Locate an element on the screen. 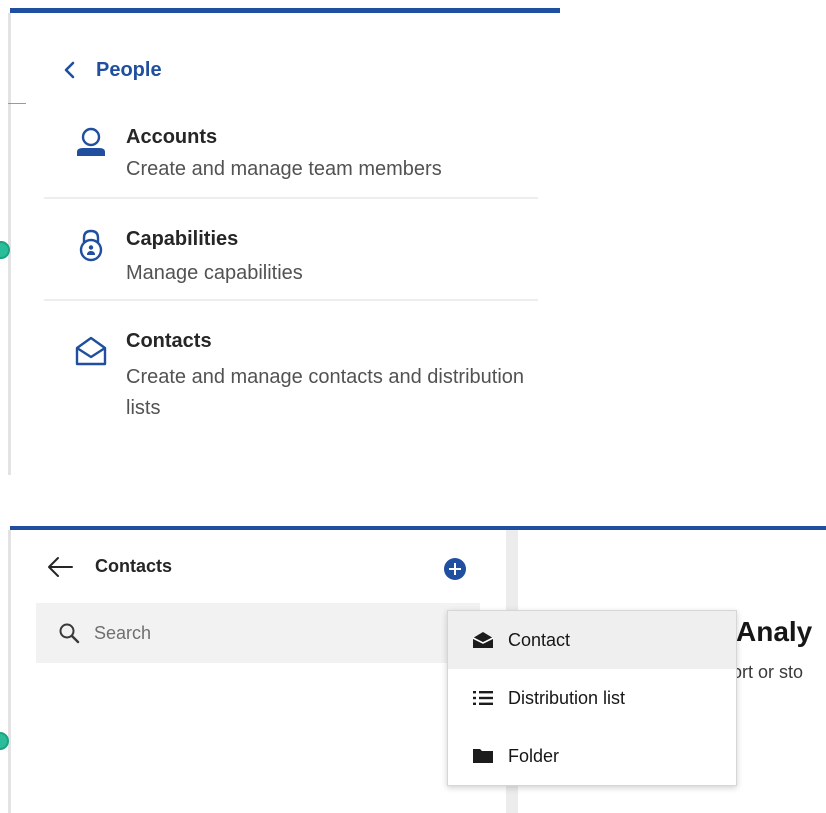 The image size is (826, 813). menu-item-description: Manage capabilities is located at coordinates (214, 273).